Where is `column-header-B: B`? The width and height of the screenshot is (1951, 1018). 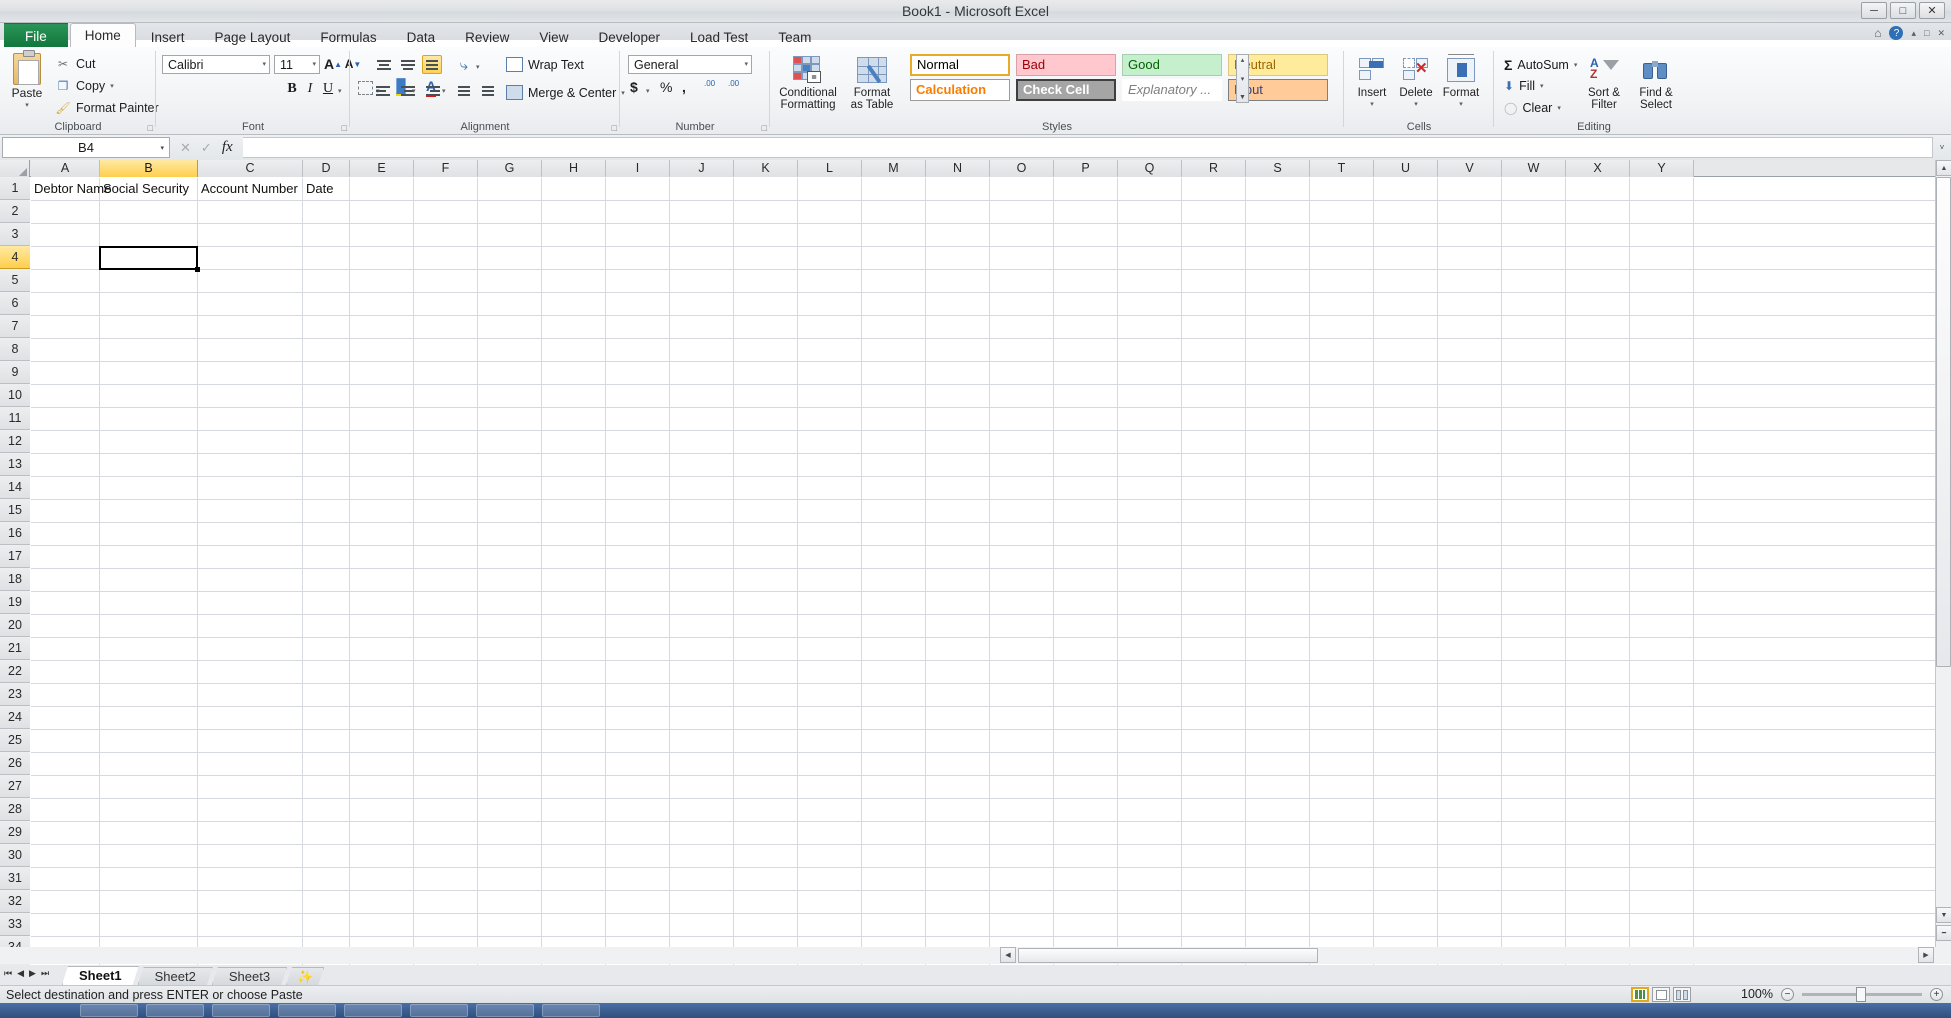
column-header-B: B is located at coordinates (149, 168).